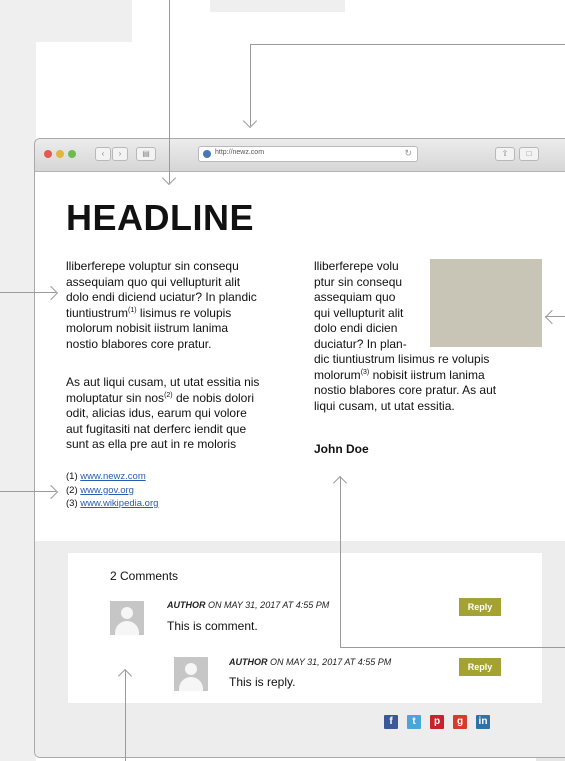 The image size is (565, 761). I want to click on new-tab-button: □, so click(529, 154).